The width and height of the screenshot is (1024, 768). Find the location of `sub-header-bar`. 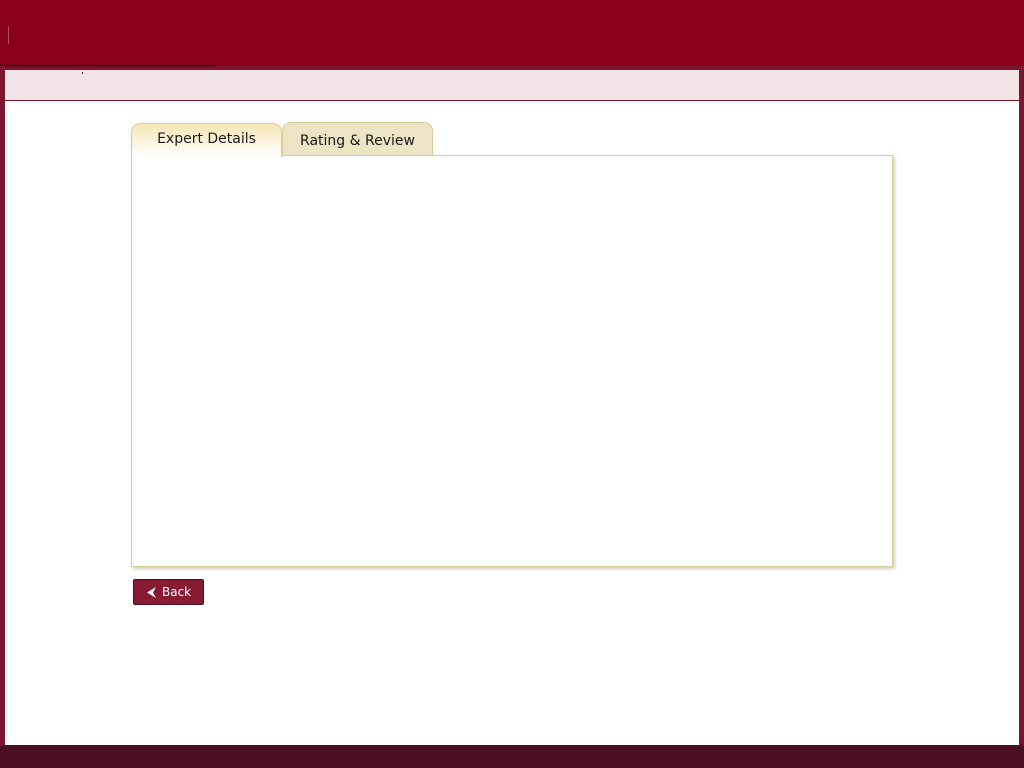

sub-header-bar is located at coordinates (512, 85).